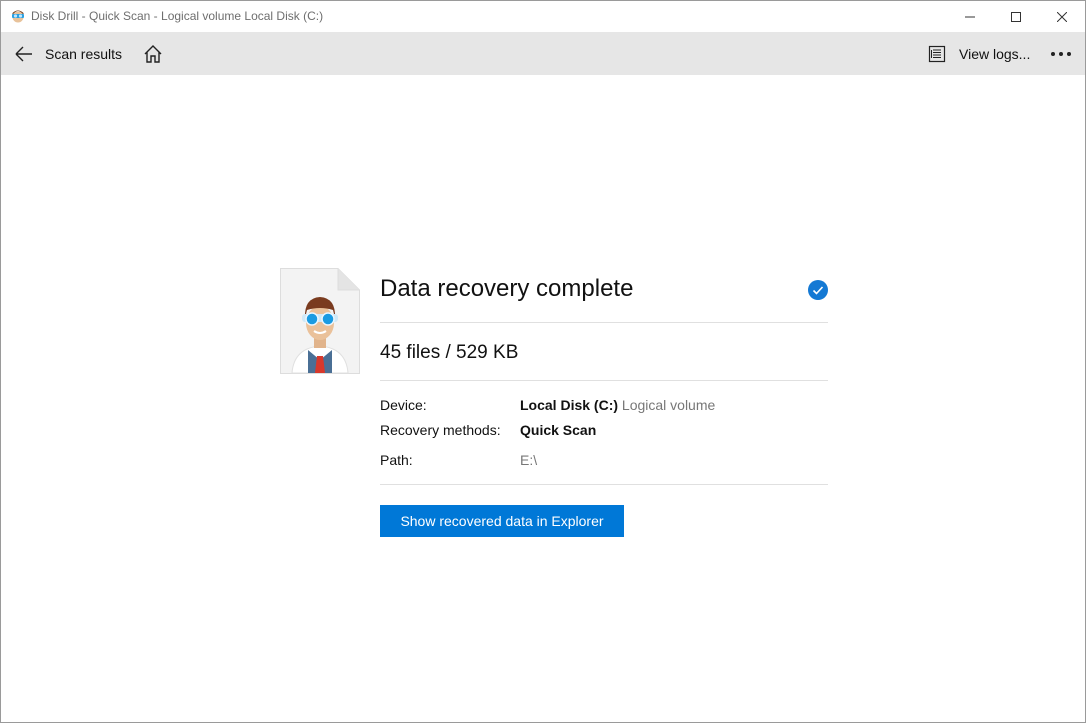 The height and width of the screenshot is (723, 1086). What do you see at coordinates (18, 16) in the screenshot?
I see `disk-drill-logo-icon` at bounding box center [18, 16].